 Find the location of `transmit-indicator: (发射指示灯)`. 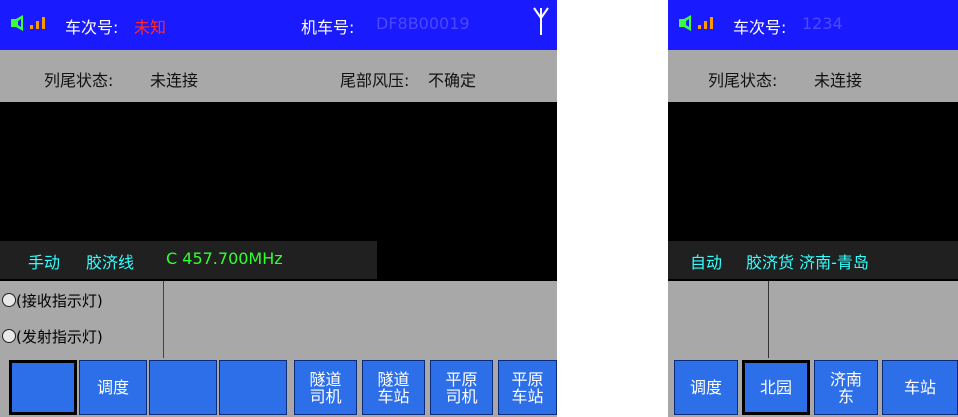

transmit-indicator: (发射指示灯) is located at coordinates (81, 337).